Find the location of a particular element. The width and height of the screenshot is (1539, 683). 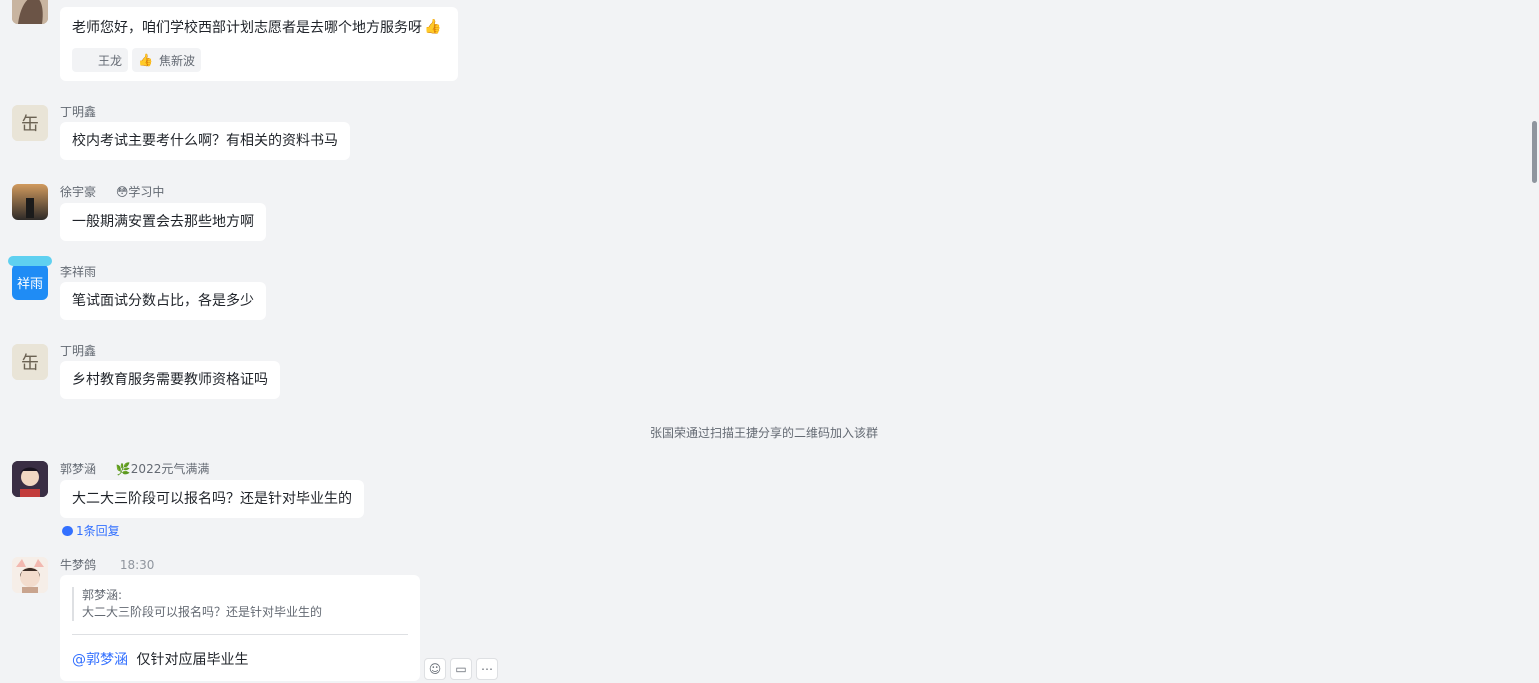

avatar: 祥雨 is located at coordinates (30, 278).